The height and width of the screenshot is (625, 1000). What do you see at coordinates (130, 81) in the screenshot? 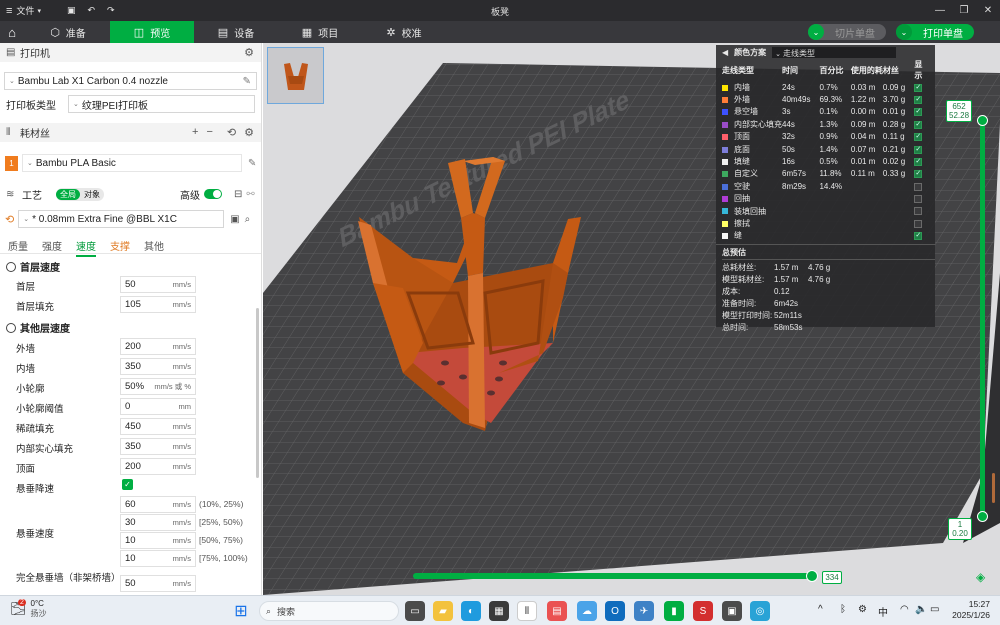
I see `printer-select: ⌄ Bambu Lab X1 Carbon 0.4 nozzle ✎` at bounding box center [130, 81].